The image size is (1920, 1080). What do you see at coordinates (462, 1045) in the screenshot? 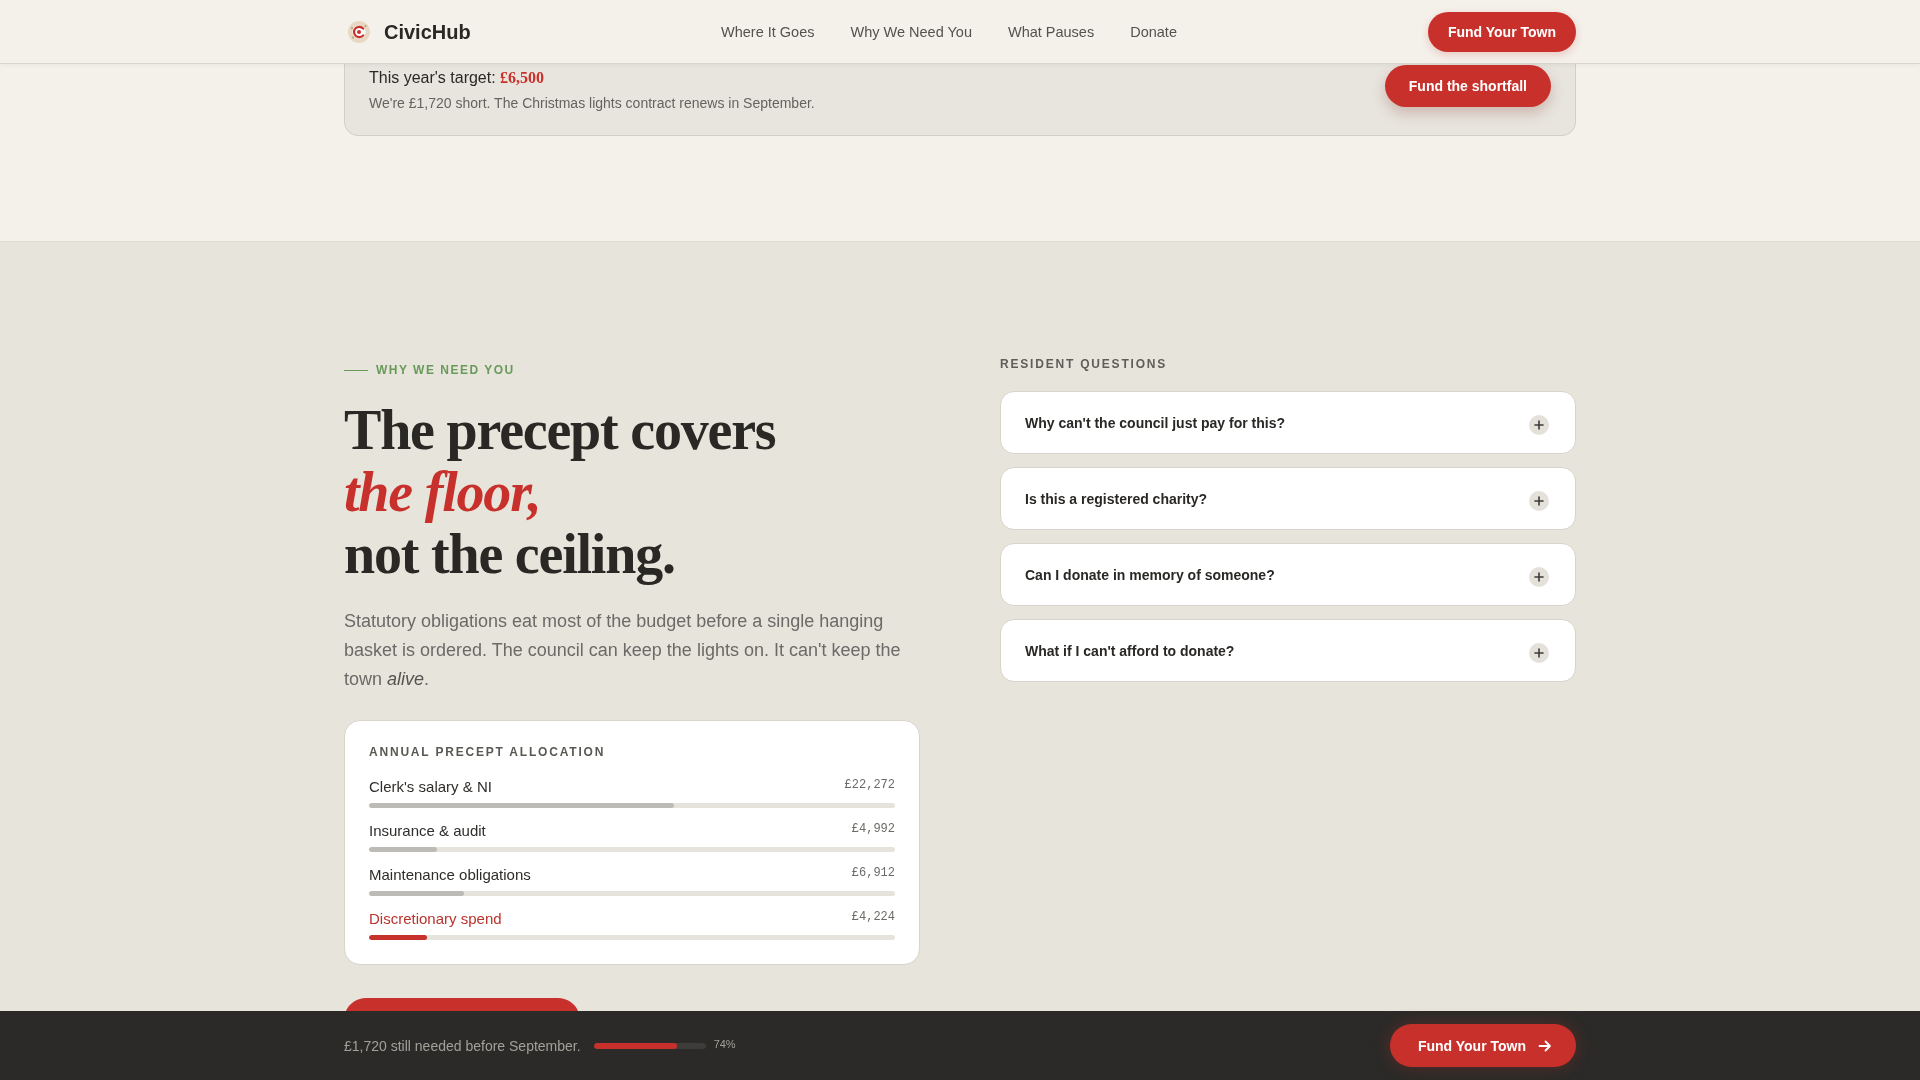
I see `shortfall-text: £1,720 still needed before September.` at bounding box center [462, 1045].